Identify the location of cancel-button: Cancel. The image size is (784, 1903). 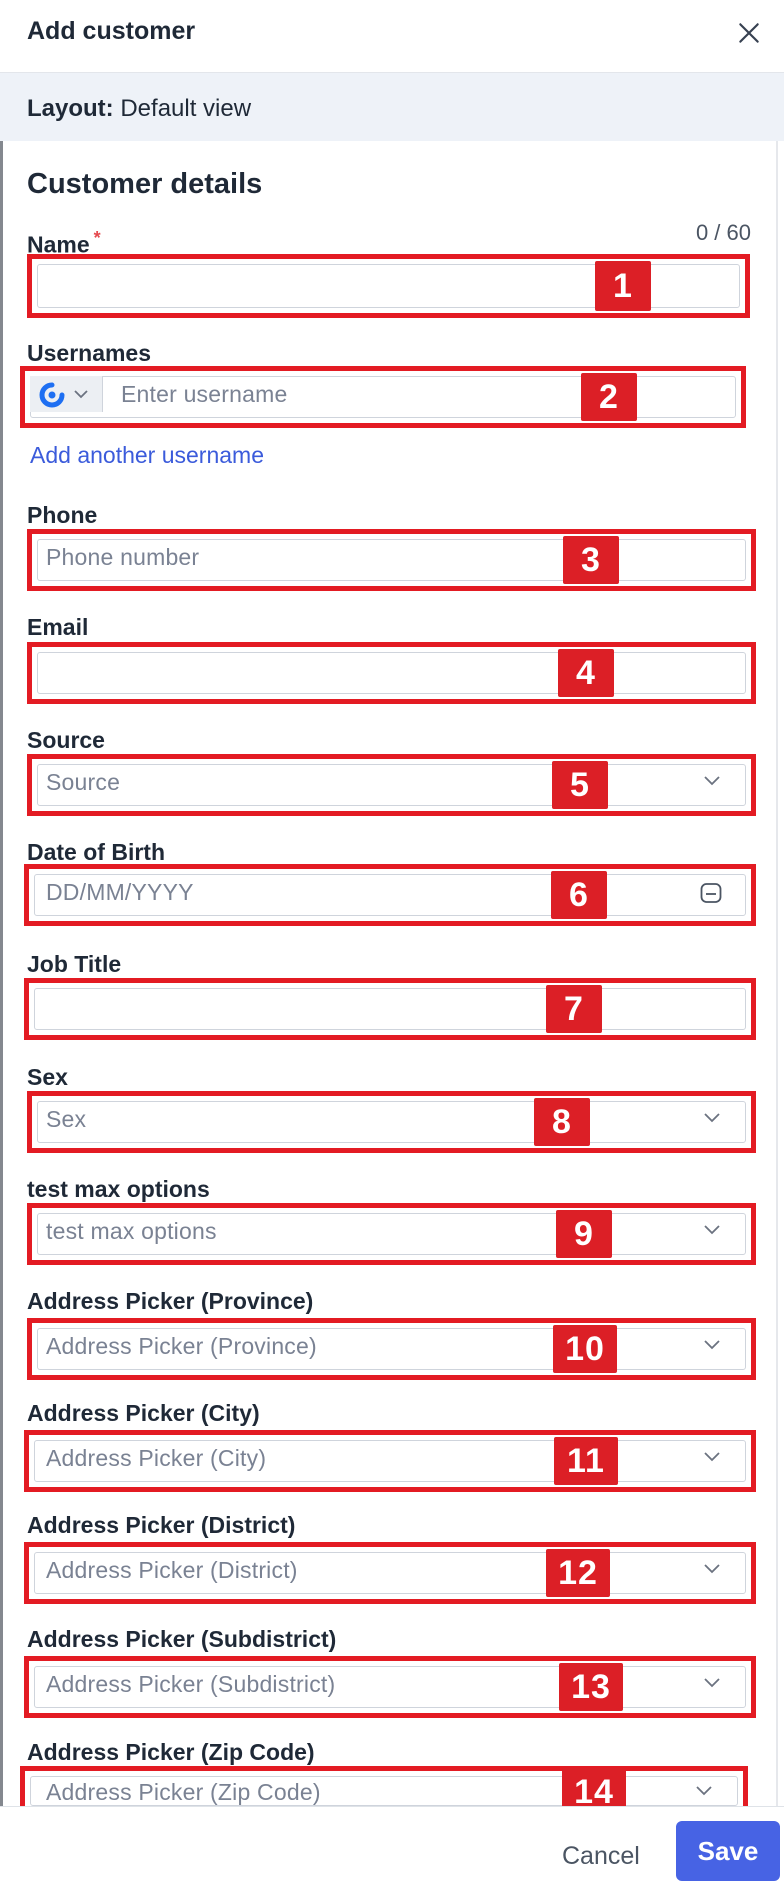
(601, 1856).